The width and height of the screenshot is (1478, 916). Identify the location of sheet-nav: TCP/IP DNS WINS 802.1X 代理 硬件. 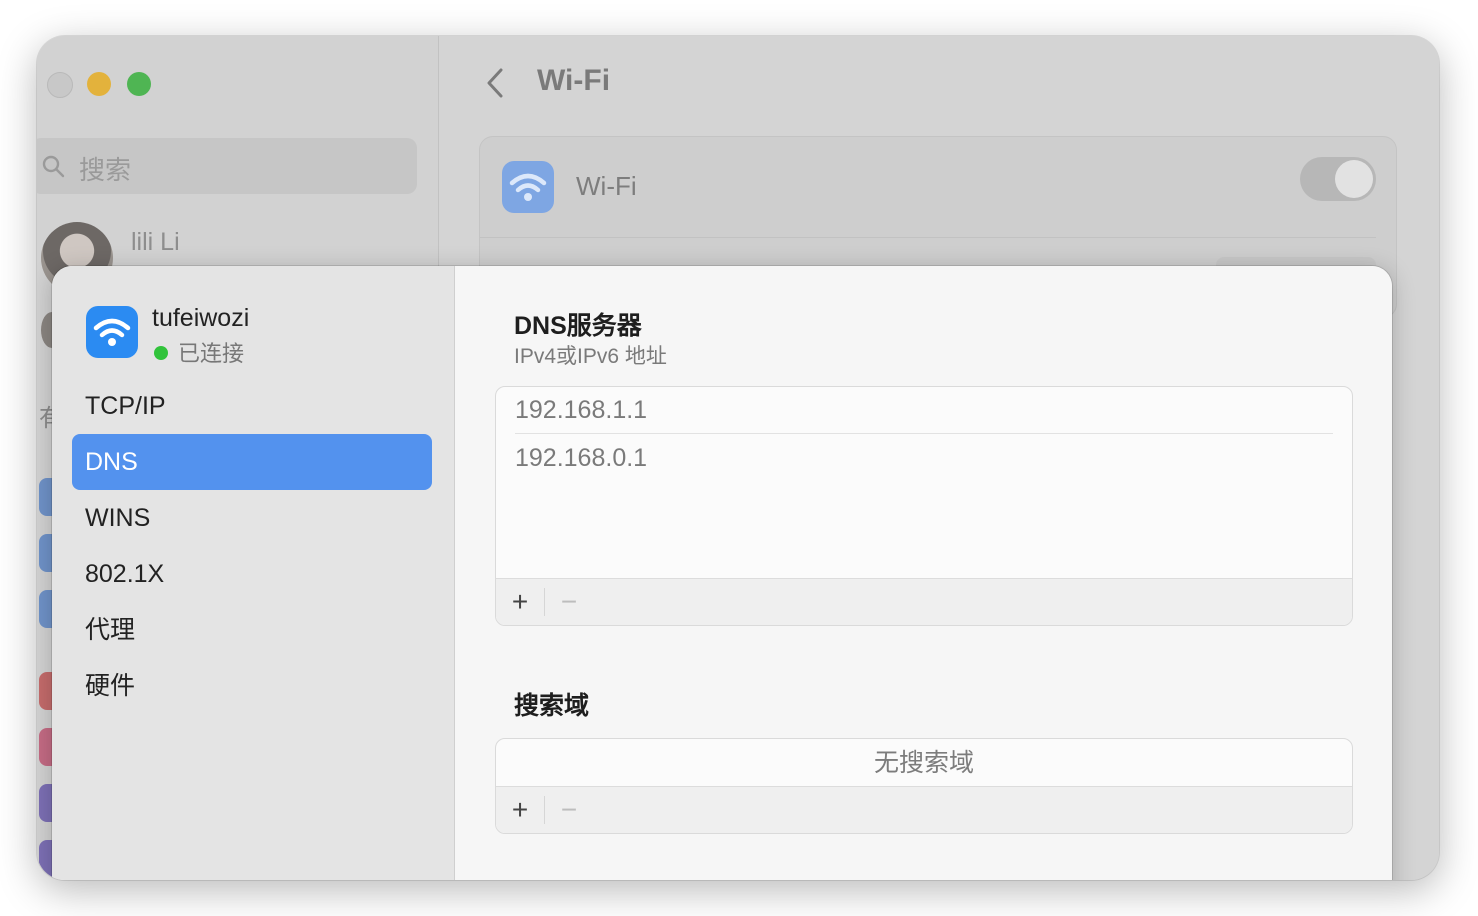
(252, 546).